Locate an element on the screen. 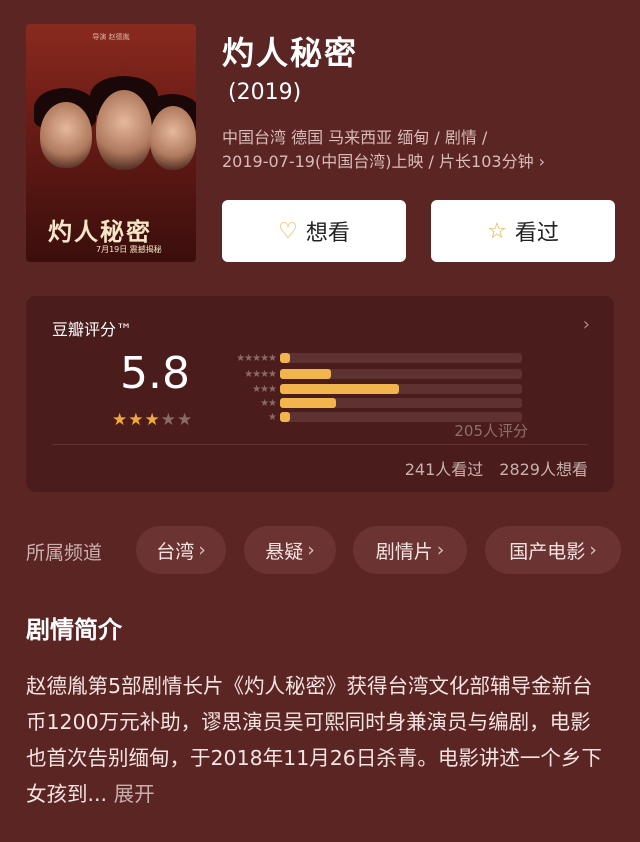 This screenshot has width=640, height=842. distribution-stars: ★★★ is located at coordinates (264, 389).